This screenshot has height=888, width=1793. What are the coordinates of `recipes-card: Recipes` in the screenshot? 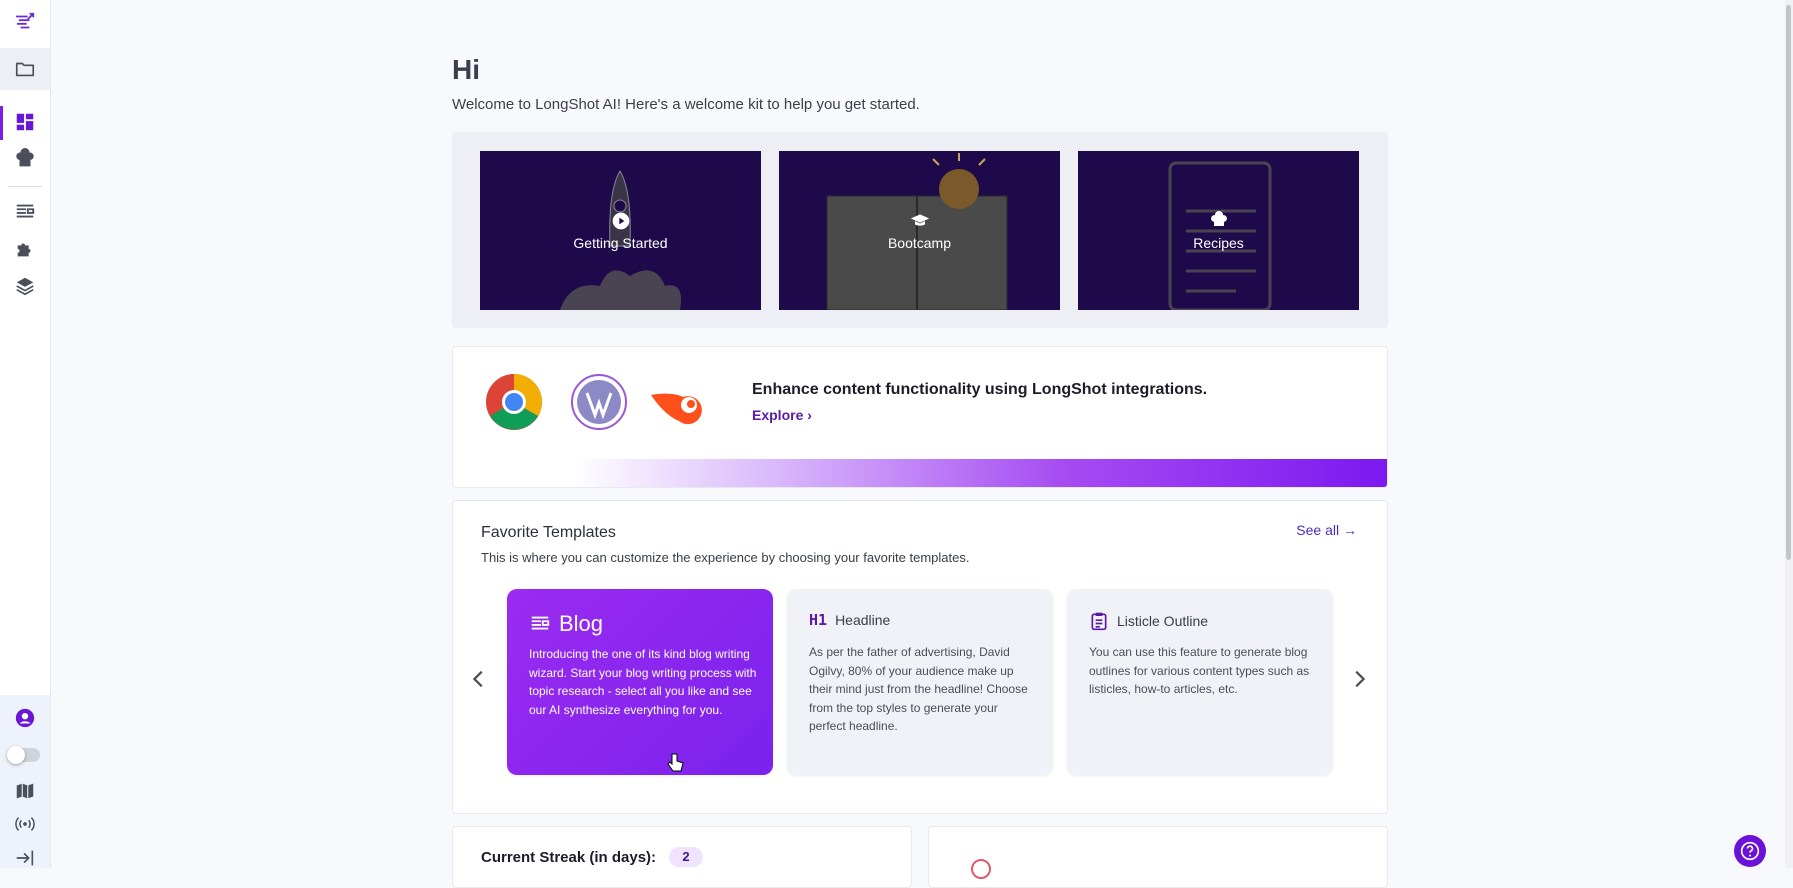 It's located at (1218, 230).